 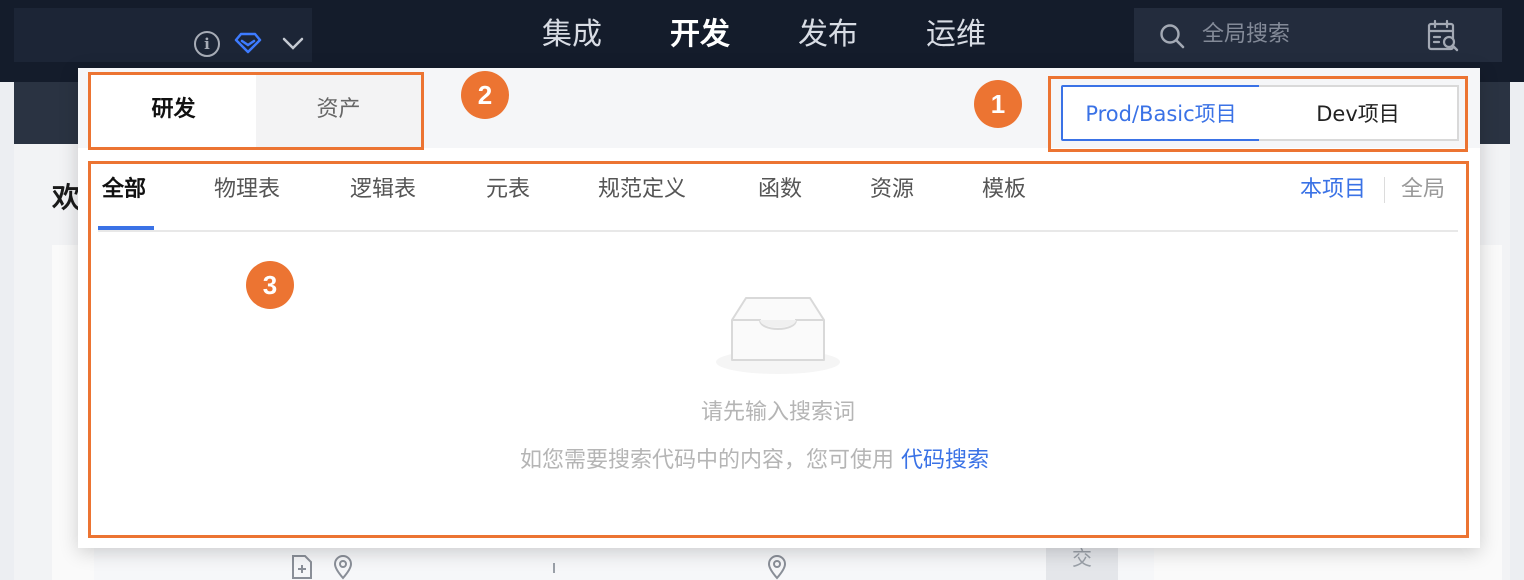 What do you see at coordinates (508, 190) in the screenshot?
I see `type-tab-meta-table: 元表` at bounding box center [508, 190].